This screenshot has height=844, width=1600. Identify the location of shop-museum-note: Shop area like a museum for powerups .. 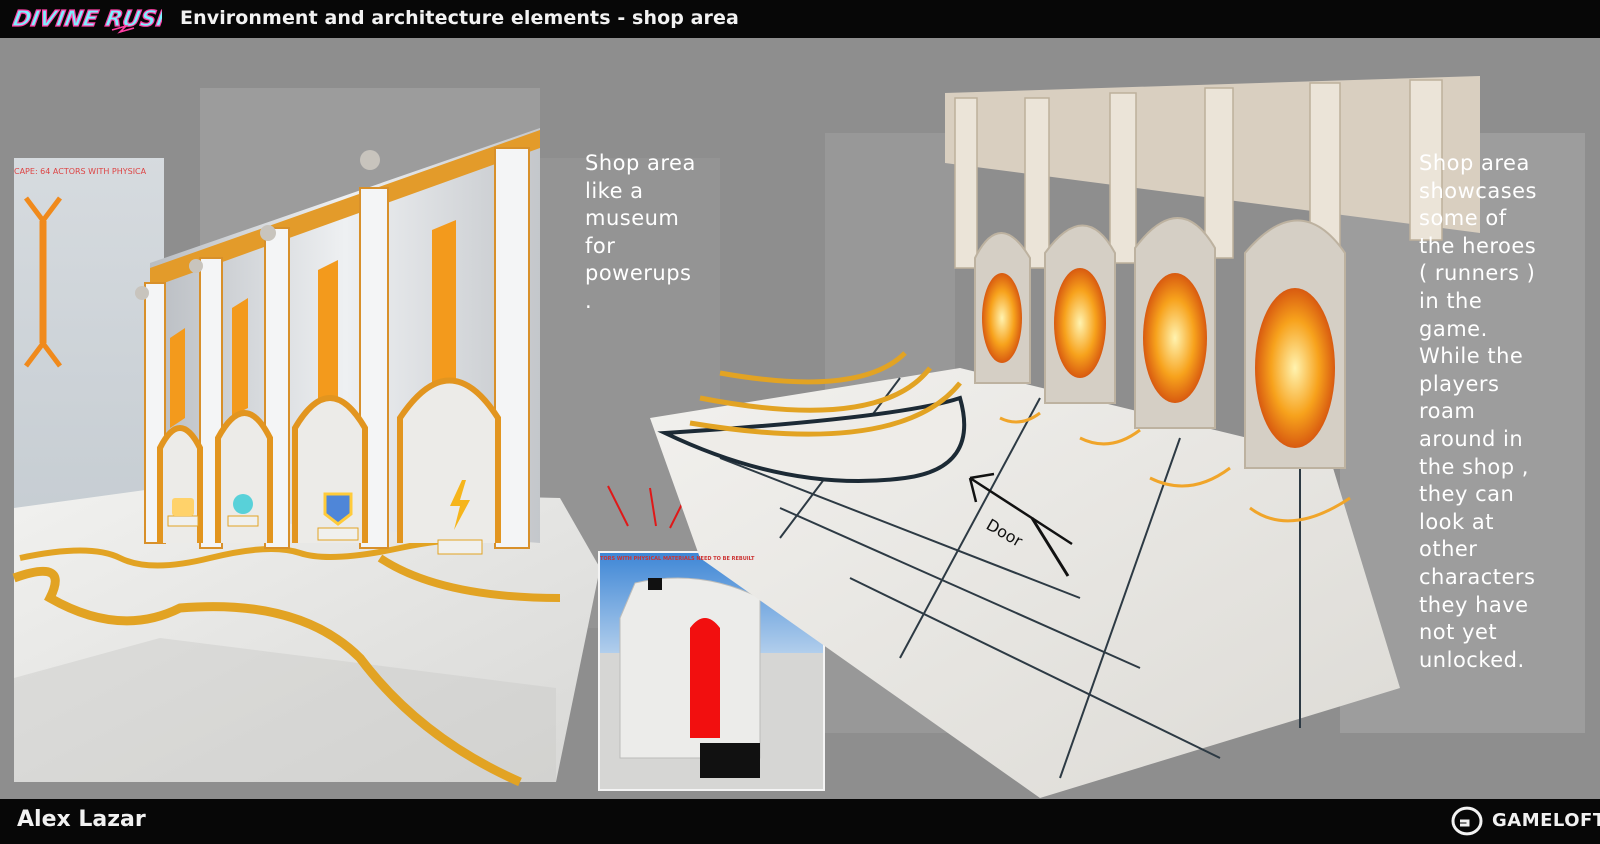
(640, 232).